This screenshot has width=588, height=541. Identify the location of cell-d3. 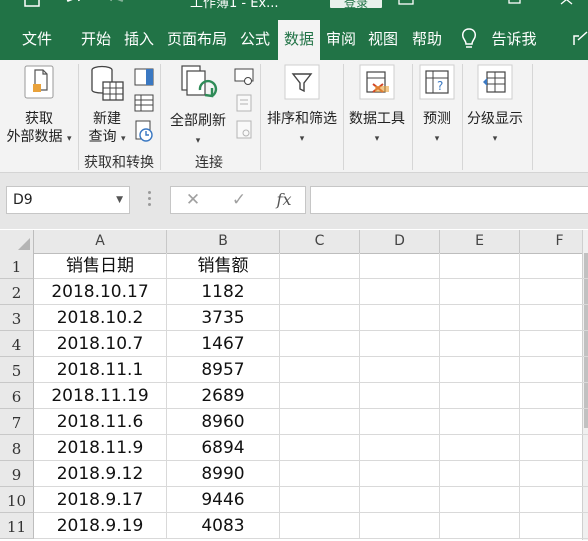
(400, 318).